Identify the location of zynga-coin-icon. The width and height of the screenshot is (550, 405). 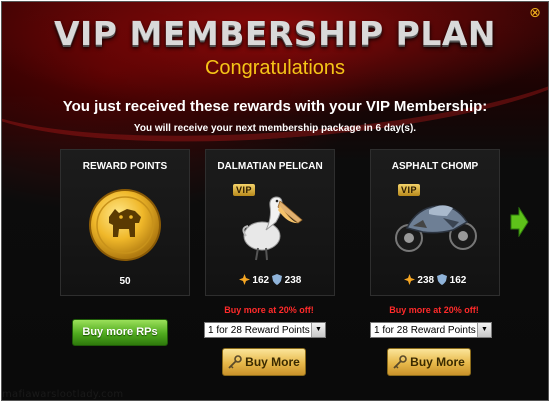
(125, 225).